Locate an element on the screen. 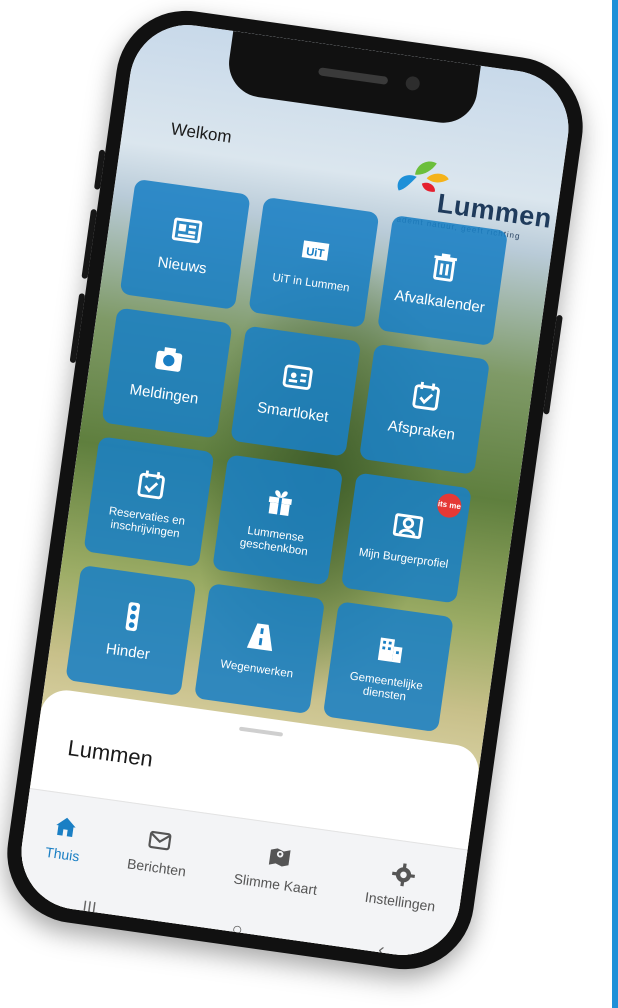 This screenshot has height=1008, width=618. tile-label: Nieuws is located at coordinates (182, 266).